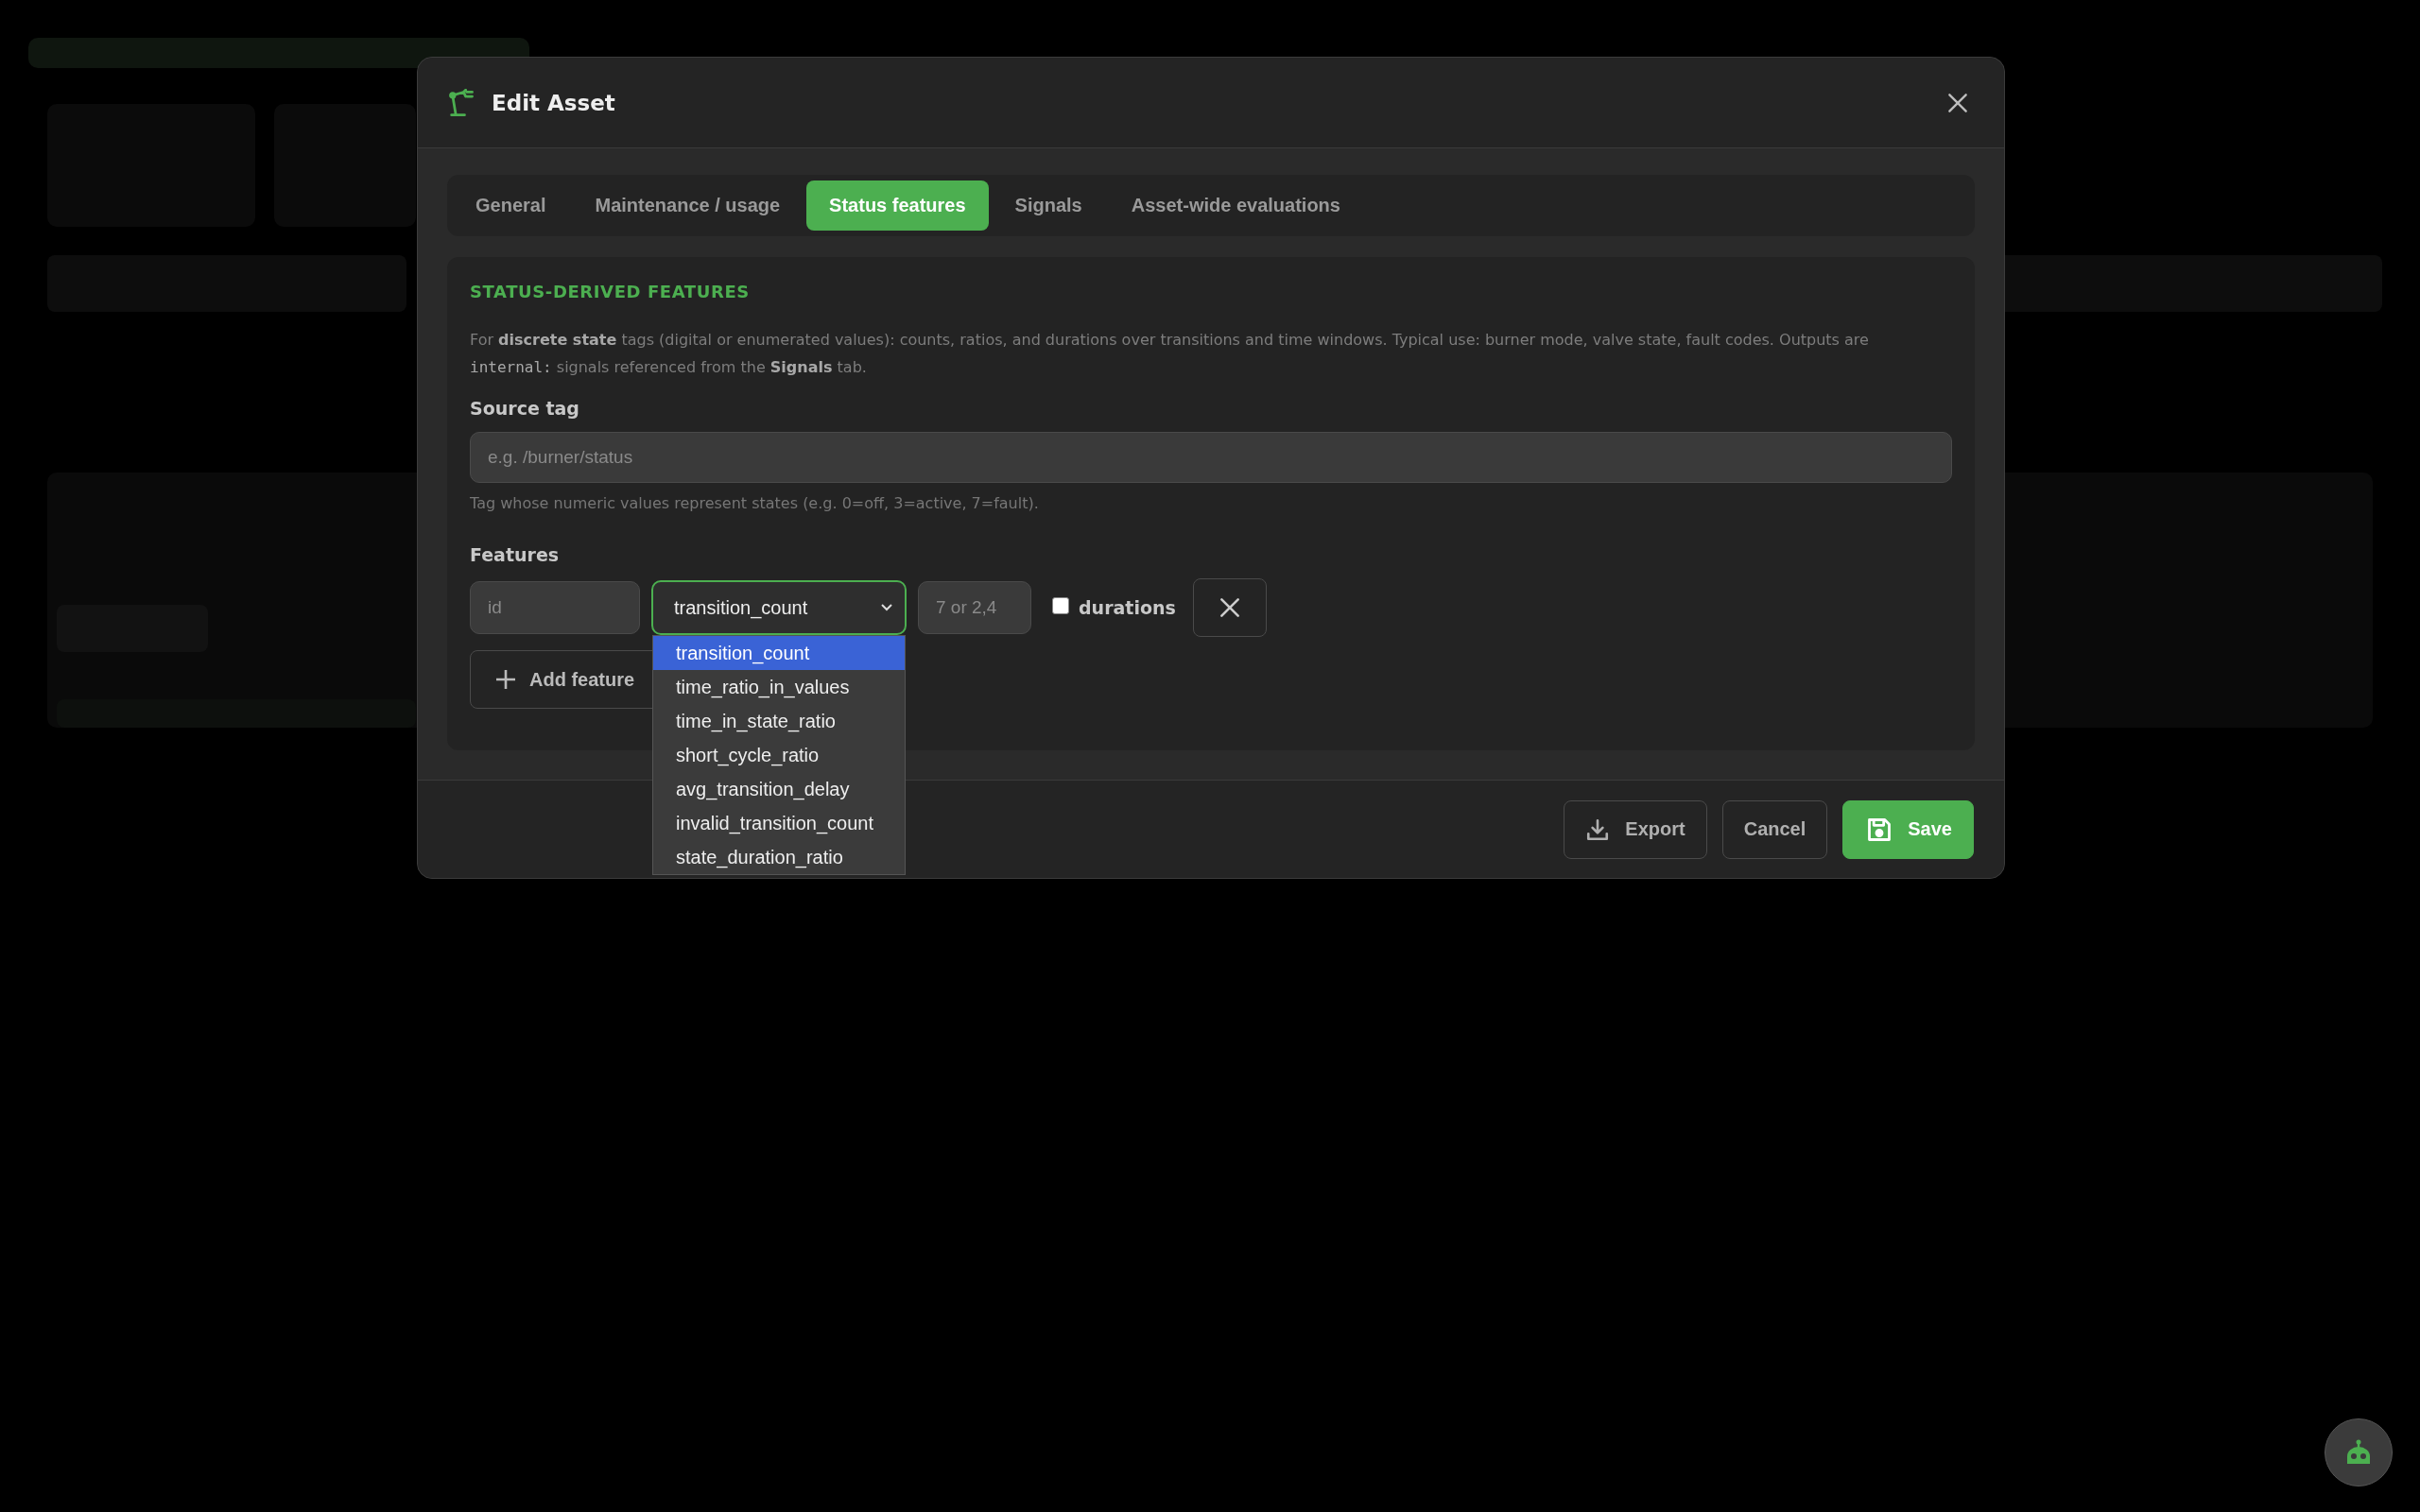  Describe the element at coordinates (610, 291) in the screenshot. I see `section-heading: STATUS-DERIVED FEATURES` at that location.